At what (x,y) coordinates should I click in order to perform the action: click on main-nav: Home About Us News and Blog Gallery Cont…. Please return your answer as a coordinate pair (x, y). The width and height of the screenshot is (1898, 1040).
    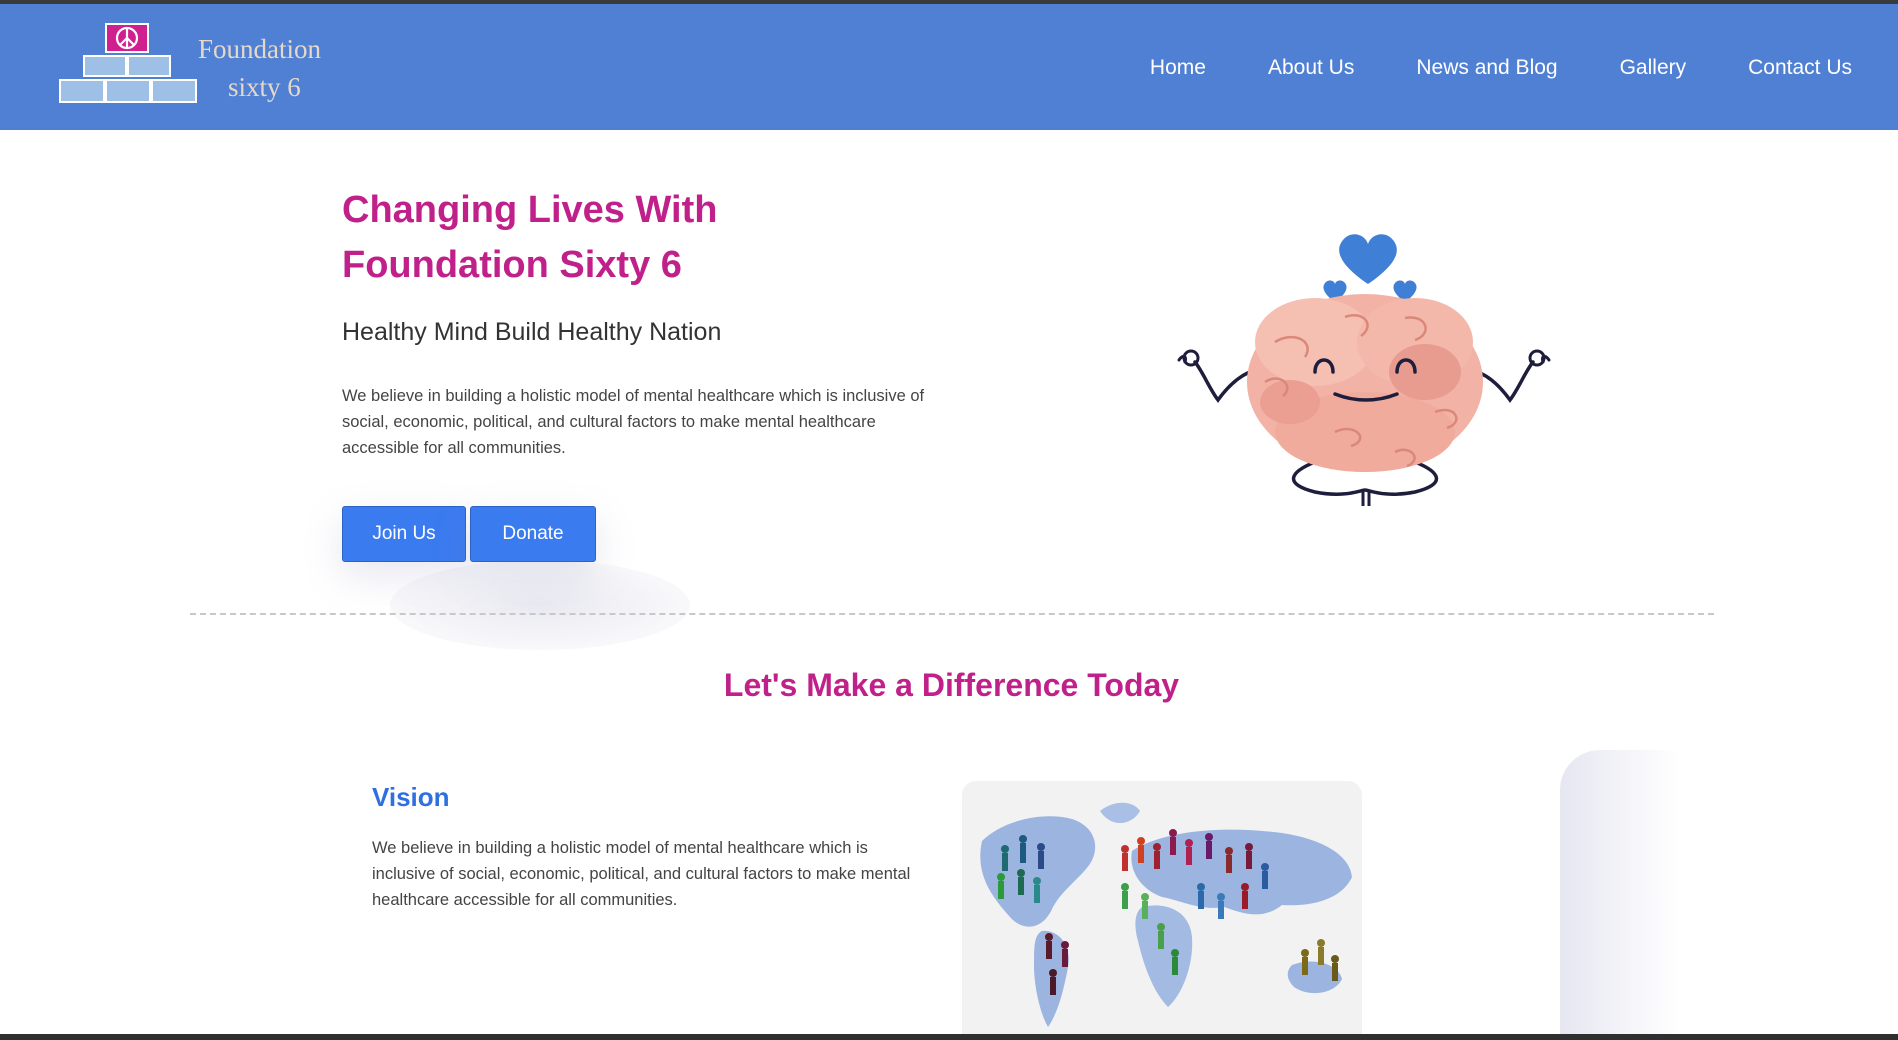
    Looking at the image, I should click on (1470, 68).